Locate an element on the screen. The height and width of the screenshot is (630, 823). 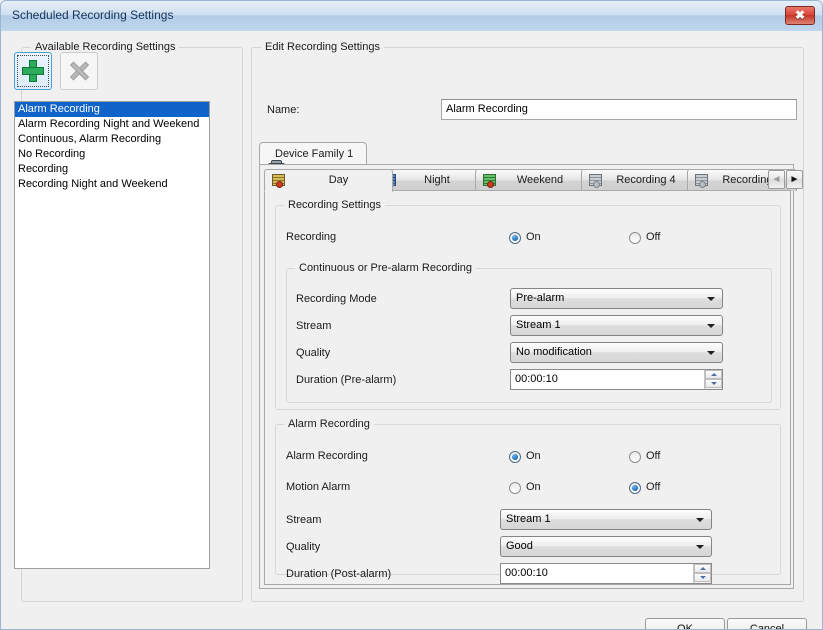
tab-device-family-1: Device Family 1 is located at coordinates (313, 156).